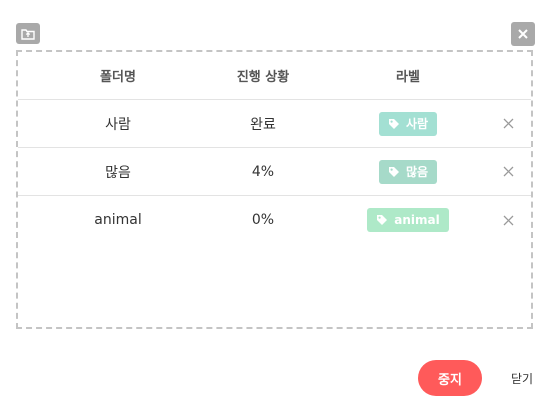 Image resolution: width=558 pixels, height=403 pixels. What do you see at coordinates (28, 33) in the screenshot?
I see `folder-upload-icon` at bounding box center [28, 33].